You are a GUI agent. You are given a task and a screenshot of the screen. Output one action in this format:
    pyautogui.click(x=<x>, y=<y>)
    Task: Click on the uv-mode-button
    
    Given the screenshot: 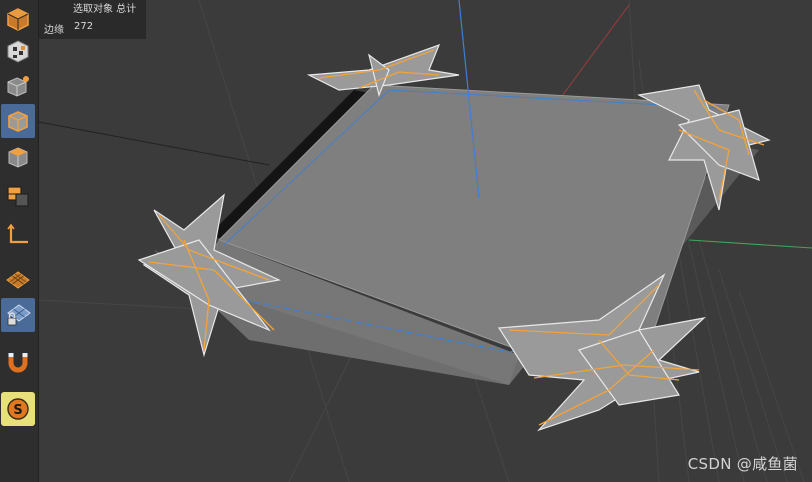 What is the action you would take?
    pyautogui.click(x=18, y=196)
    